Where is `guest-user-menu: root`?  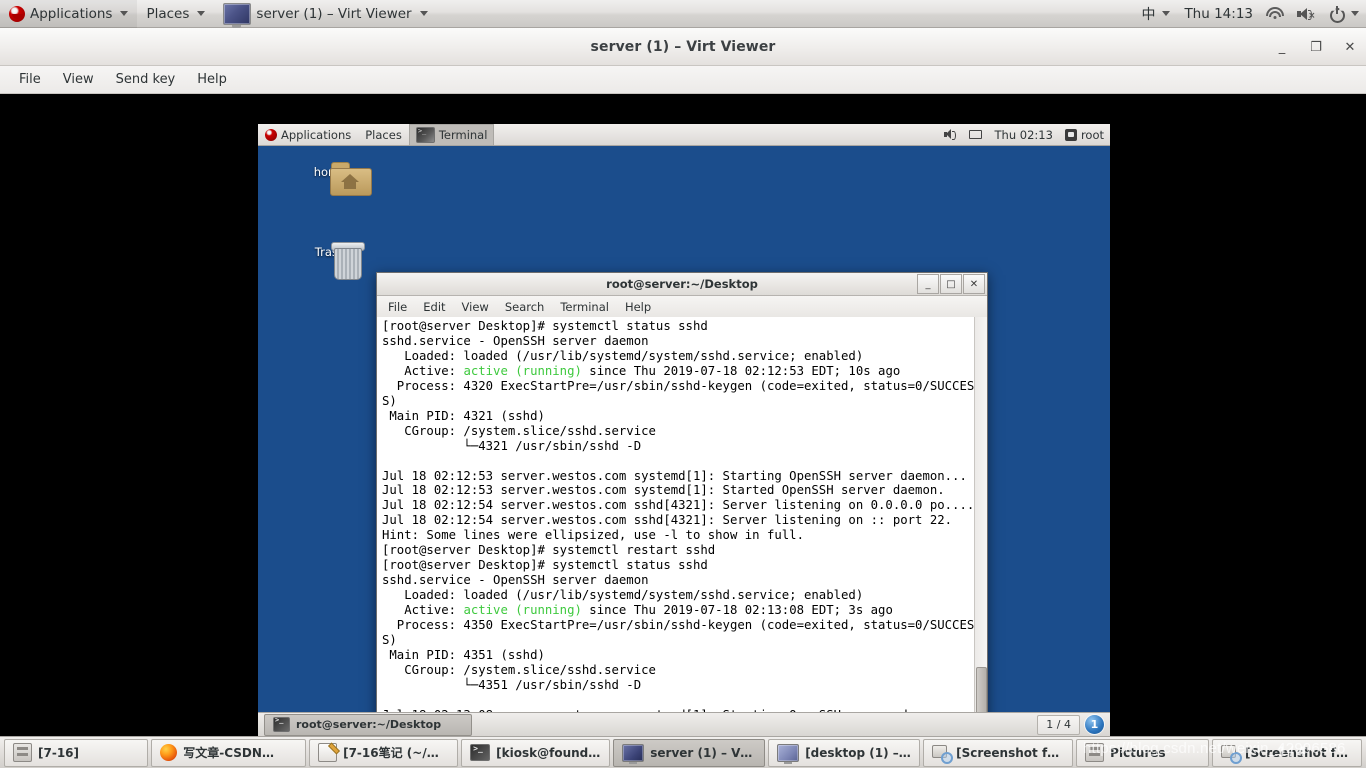
guest-user-menu: root is located at coordinates (1084, 135).